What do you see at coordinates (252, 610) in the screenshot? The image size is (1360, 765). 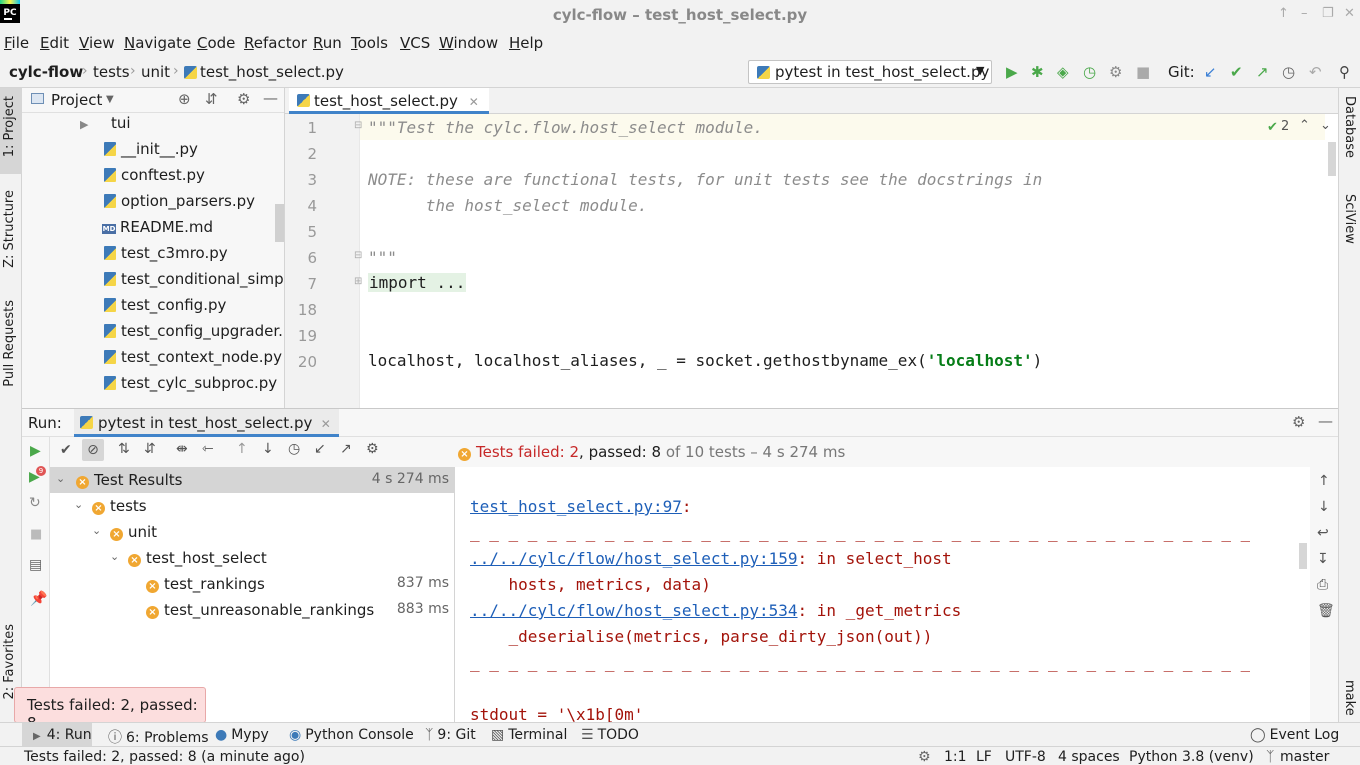 I see `tree-row-test-unreasonable-rankings: × test_unreasonable_rankings 883 ms` at bounding box center [252, 610].